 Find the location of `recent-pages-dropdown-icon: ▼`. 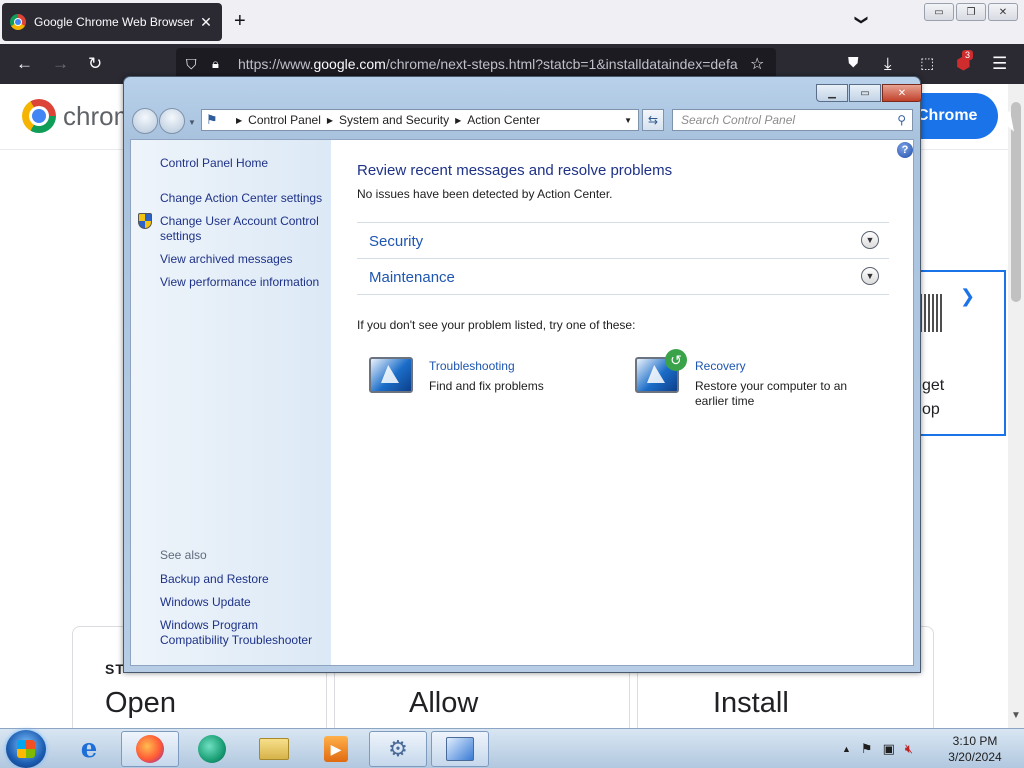

recent-pages-dropdown-icon: ▼ is located at coordinates (192, 122).